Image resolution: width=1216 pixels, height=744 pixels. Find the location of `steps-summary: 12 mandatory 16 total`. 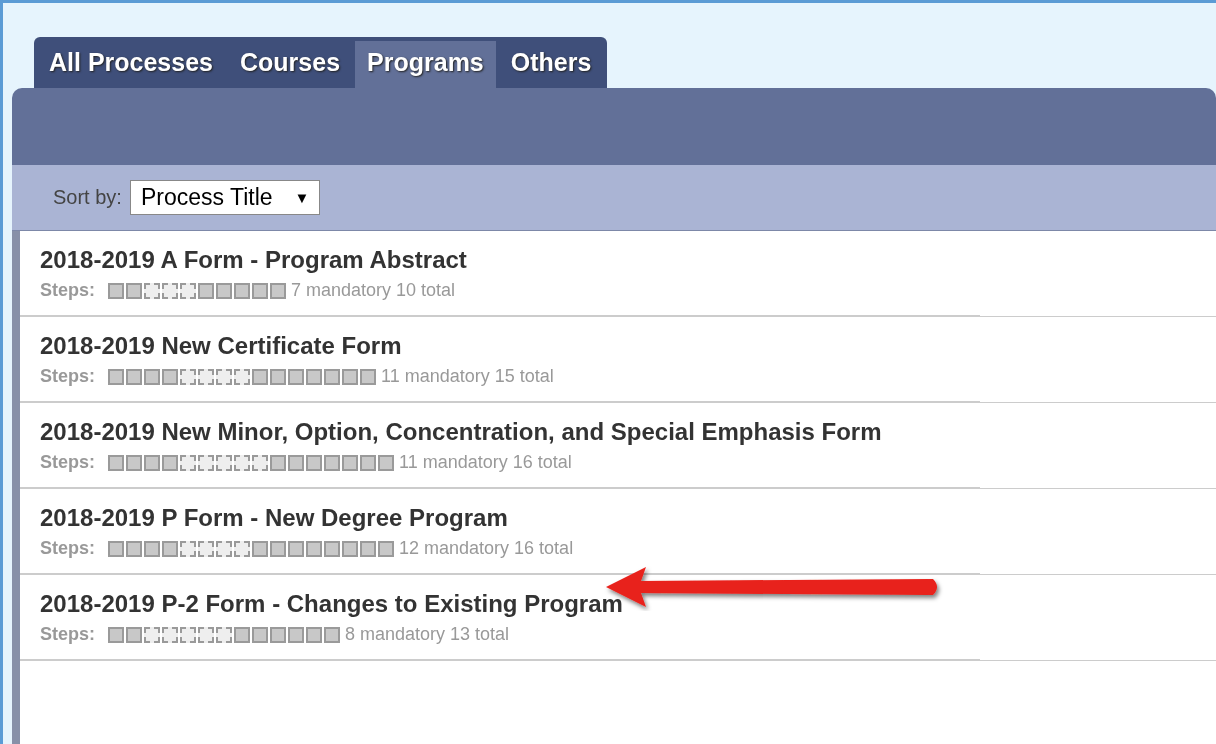

steps-summary: 12 mandatory 16 total is located at coordinates (486, 548).